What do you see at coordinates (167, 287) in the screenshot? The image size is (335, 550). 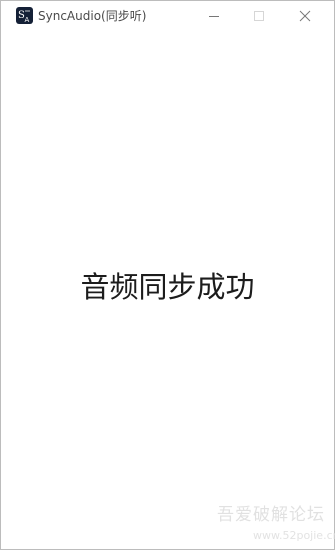 I see `sync-status-message: 音频同步成功` at bounding box center [167, 287].